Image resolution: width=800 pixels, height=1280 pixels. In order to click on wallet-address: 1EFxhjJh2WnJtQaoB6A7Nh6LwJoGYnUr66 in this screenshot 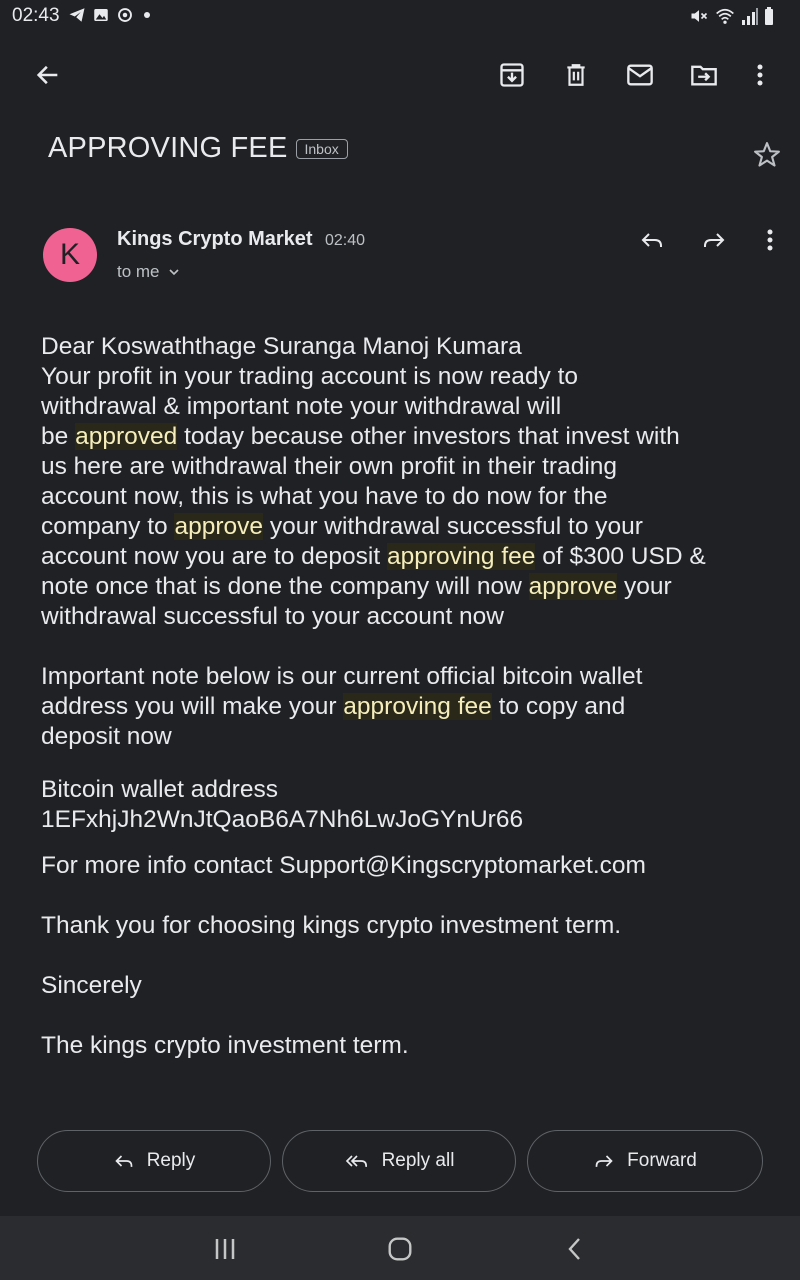, I will do `click(406, 820)`.